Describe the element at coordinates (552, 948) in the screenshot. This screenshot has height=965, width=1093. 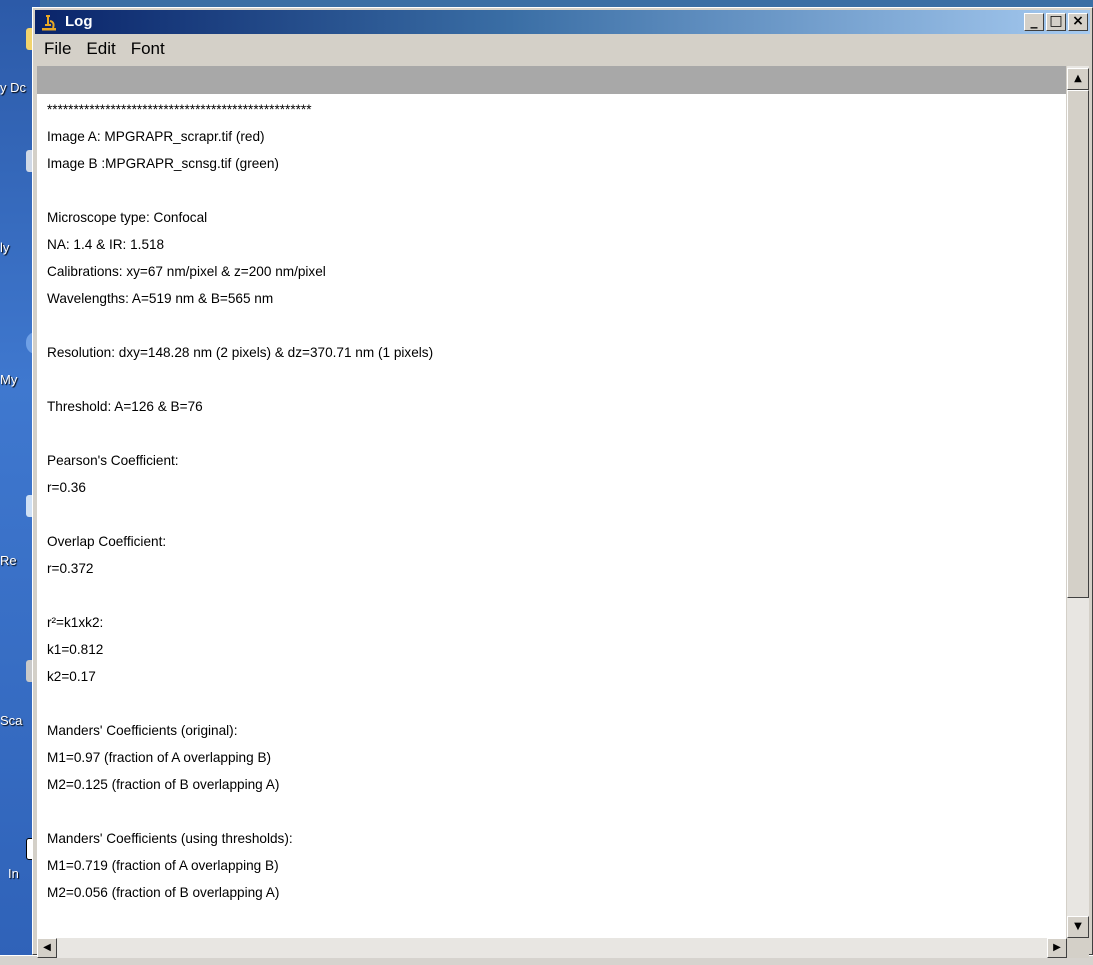
I see `horizontal-scrollbar: ◀ ▶` at that location.